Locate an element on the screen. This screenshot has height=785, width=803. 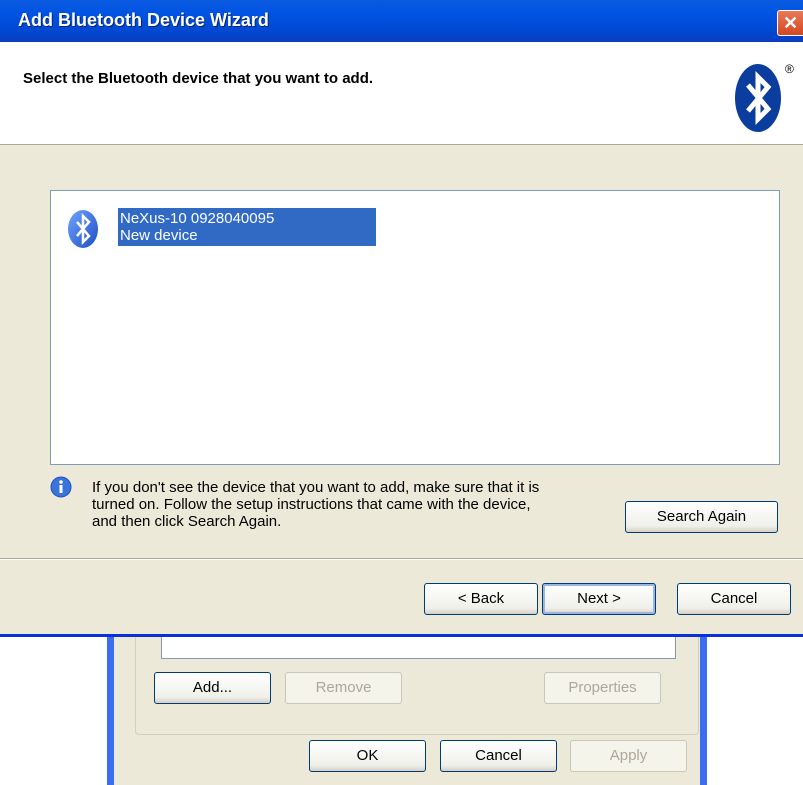
window-title: Add Bluetooth Device Wizard is located at coordinates (143, 20).